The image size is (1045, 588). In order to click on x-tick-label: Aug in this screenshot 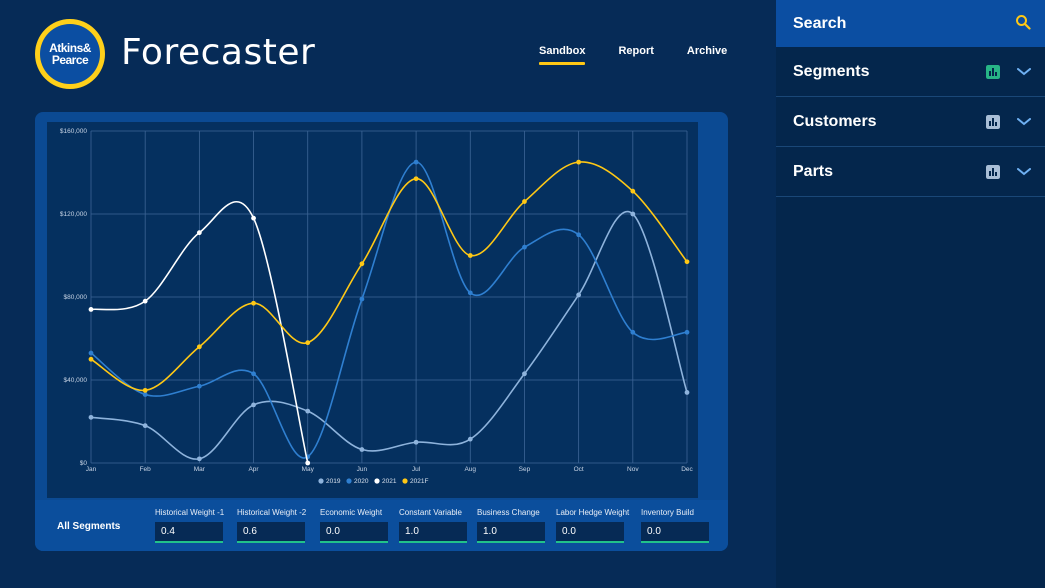, I will do `click(470, 469)`.